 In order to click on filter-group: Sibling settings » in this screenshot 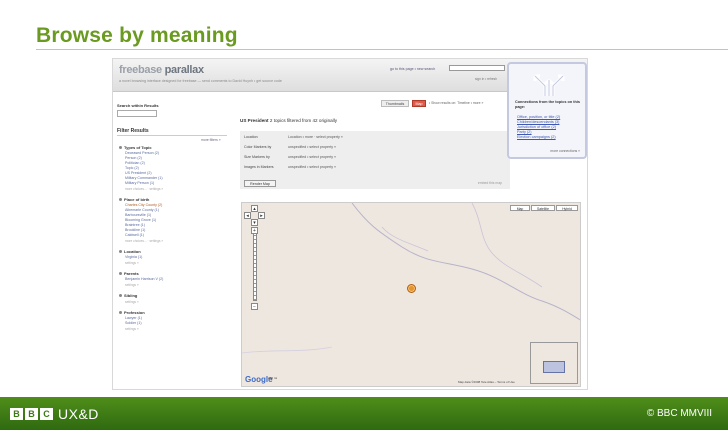, I will do `click(173, 299)`.